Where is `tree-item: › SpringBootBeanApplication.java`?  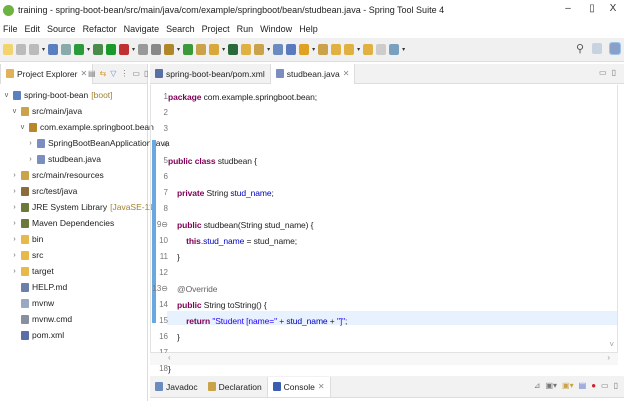 tree-item: › SpringBootBeanApplication.java is located at coordinates (98, 143).